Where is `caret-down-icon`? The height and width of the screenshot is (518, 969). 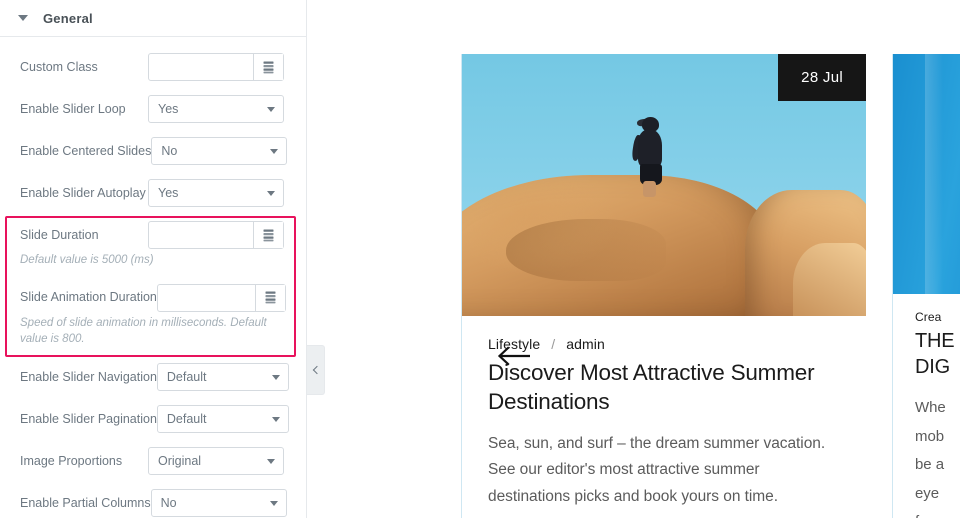 caret-down-icon is located at coordinates (23, 18).